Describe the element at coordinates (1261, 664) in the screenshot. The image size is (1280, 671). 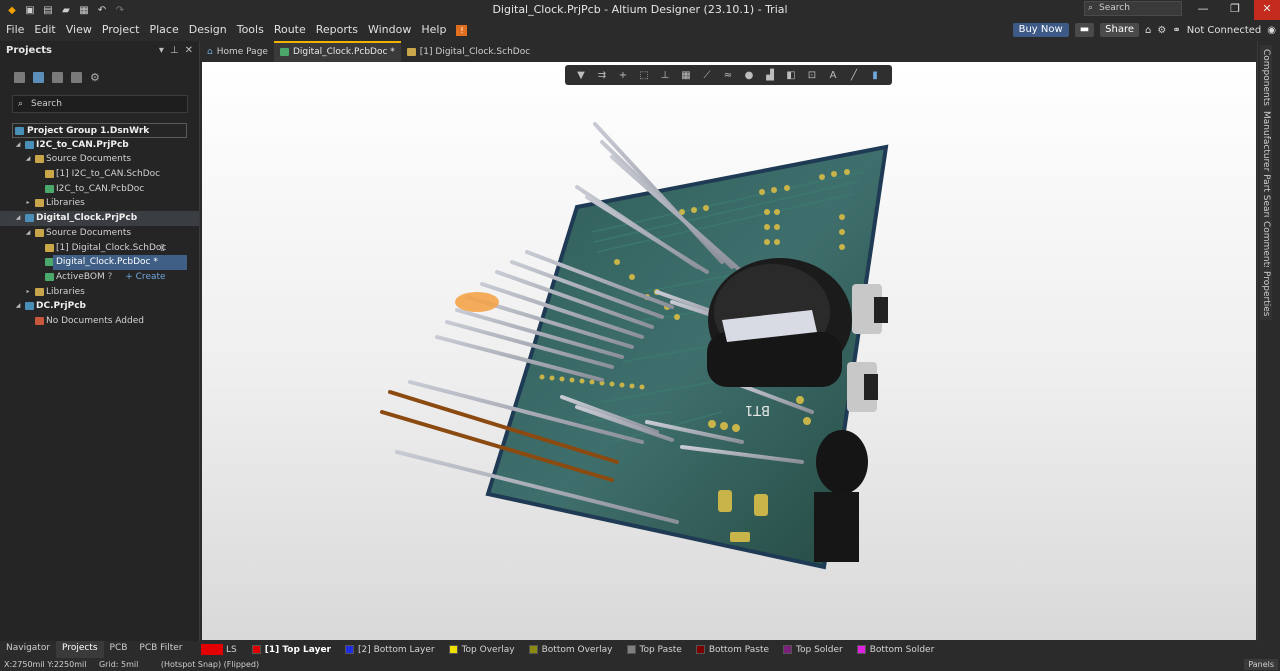
I see `panels-button: Panels` at that location.